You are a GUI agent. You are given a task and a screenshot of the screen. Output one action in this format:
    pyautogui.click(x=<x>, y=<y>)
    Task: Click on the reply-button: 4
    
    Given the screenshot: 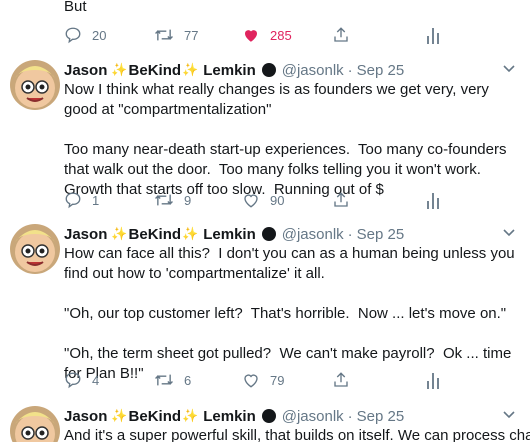 What is the action you would take?
    pyautogui.click(x=81, y=380)
    